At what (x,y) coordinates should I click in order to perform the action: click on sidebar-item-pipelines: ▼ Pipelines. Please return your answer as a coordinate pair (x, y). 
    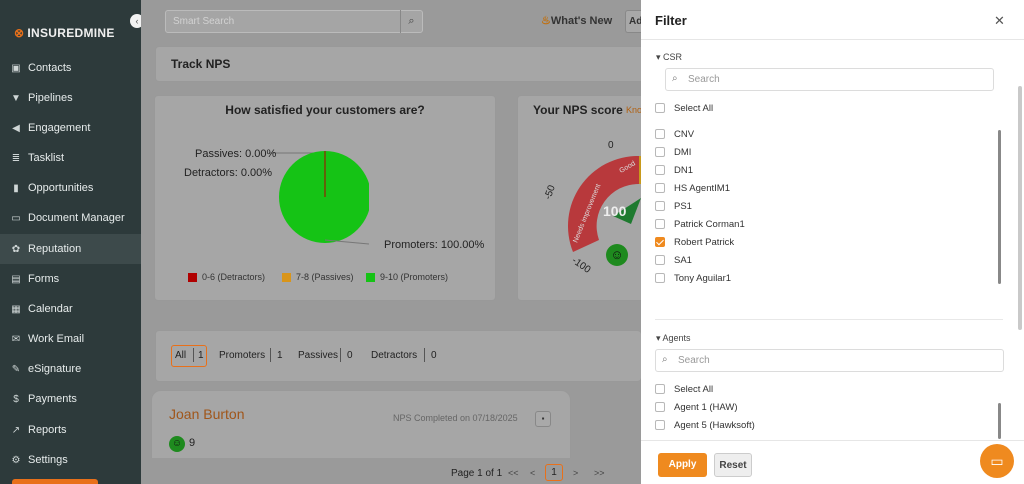
    Looking at the image, I should click on (70, 98).